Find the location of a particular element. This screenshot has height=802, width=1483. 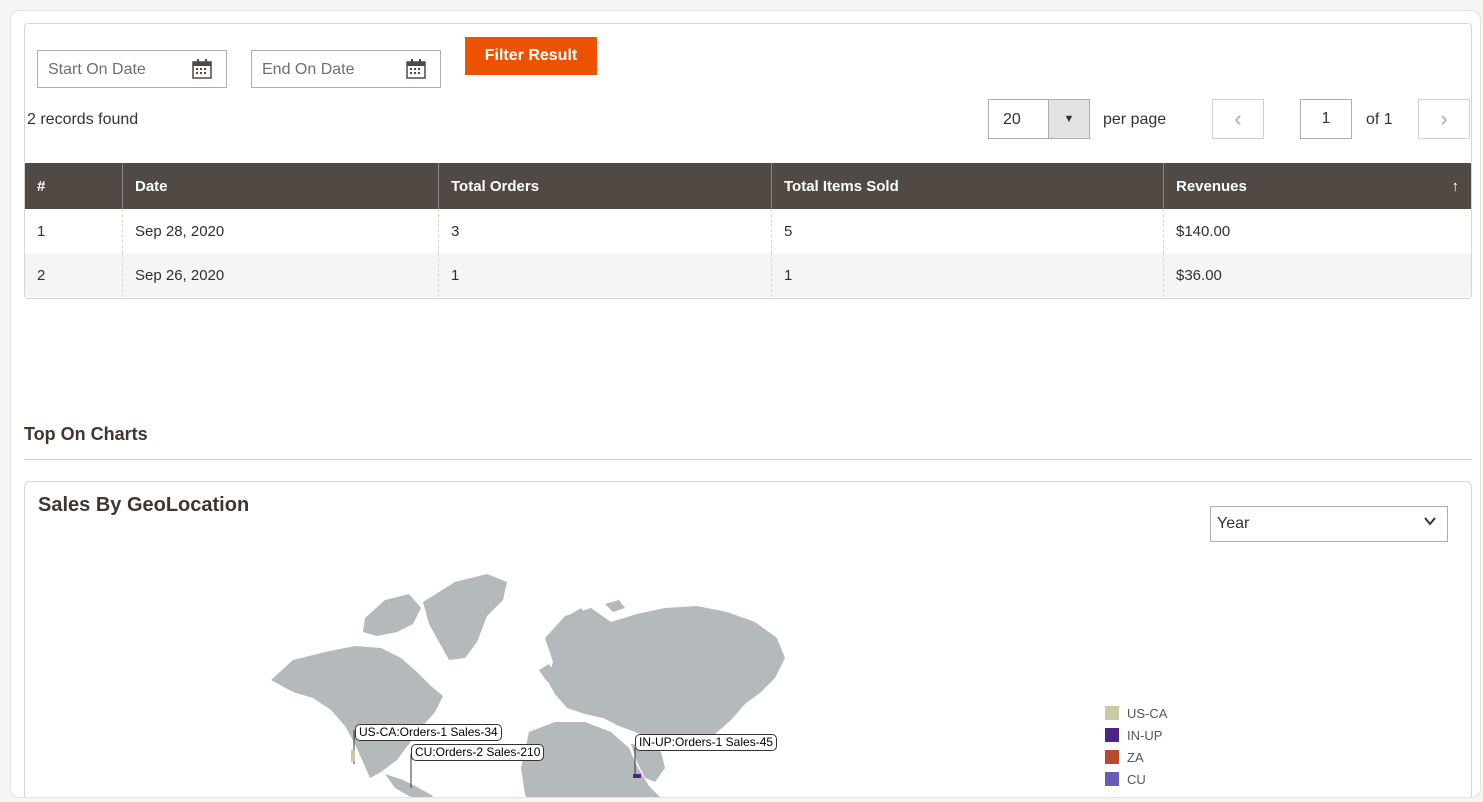

us-ca-region-marker is located at coordinates (353, 756).